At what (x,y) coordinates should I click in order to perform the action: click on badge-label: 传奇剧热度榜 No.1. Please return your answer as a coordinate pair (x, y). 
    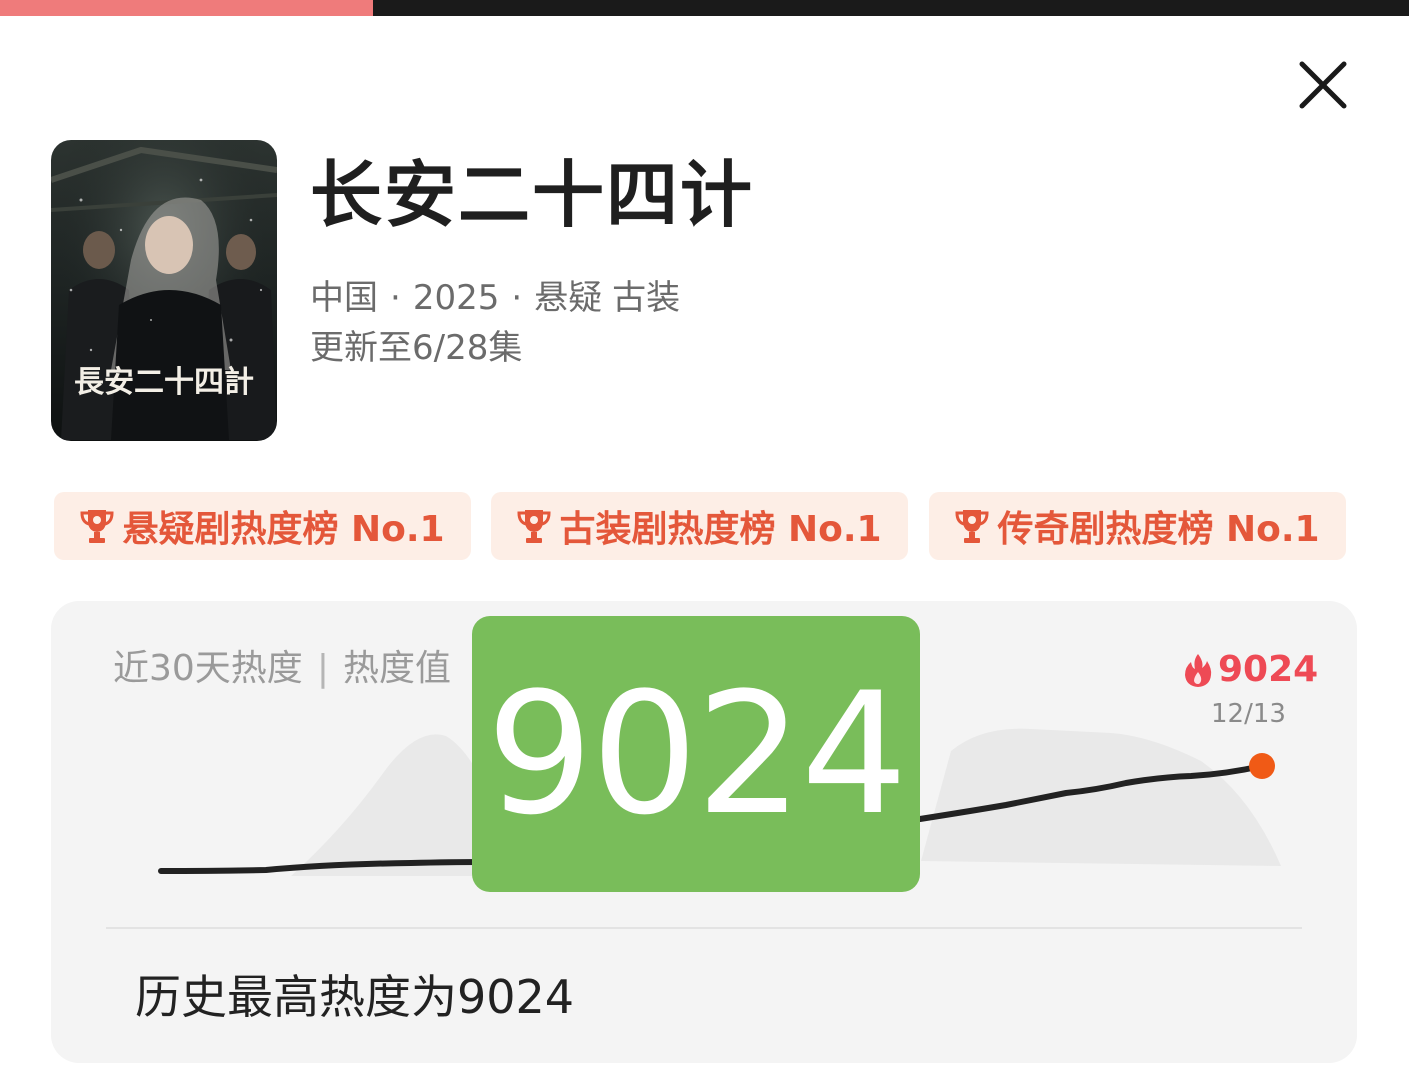
    Looking at the image, I should click on (1158, 529).